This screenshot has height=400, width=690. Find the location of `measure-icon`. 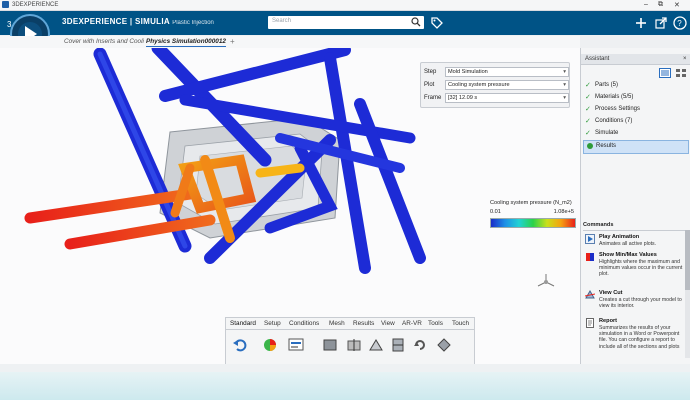

measure-icon is located at coordinates (376, 345).